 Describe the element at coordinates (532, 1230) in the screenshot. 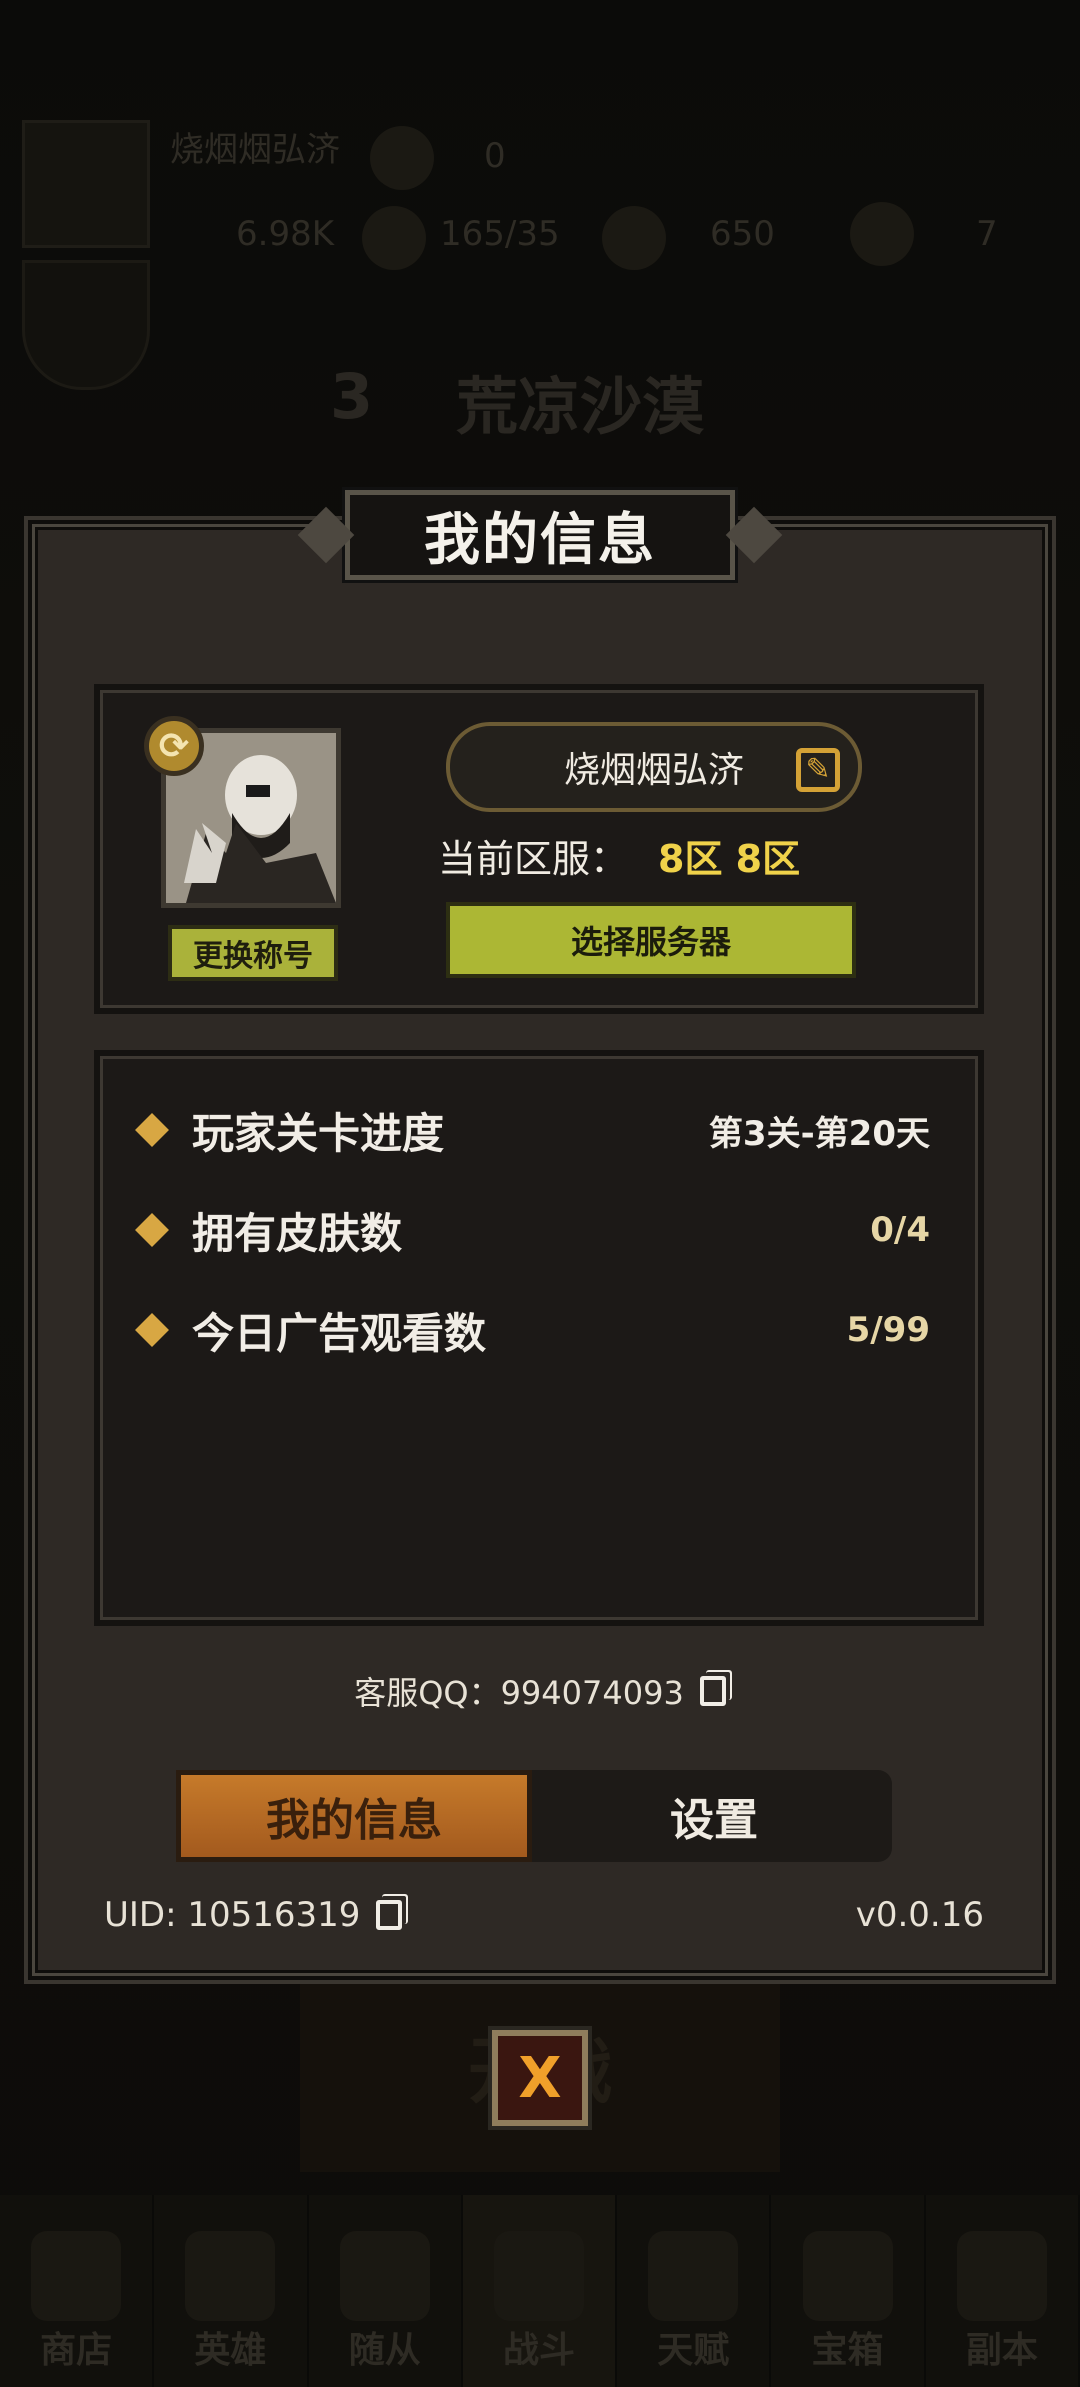

I see `stat-row-skins: 拥有皮肤数 0/4` at that location.